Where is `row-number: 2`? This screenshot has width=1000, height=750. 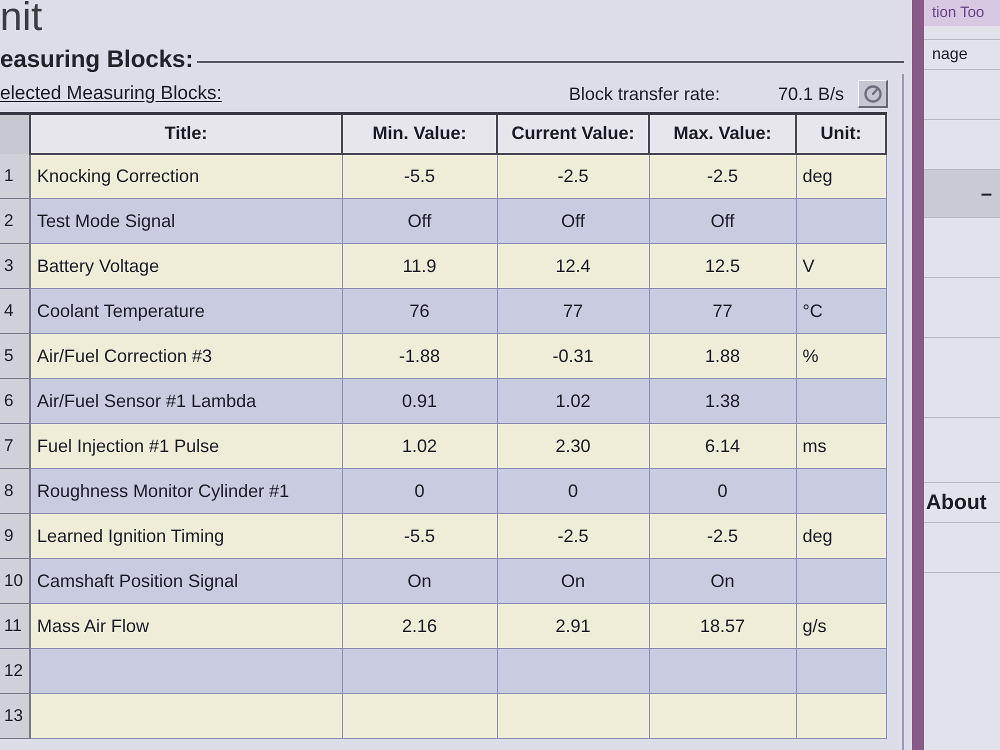
row-number: 2 is located at coordinates (15, 221).